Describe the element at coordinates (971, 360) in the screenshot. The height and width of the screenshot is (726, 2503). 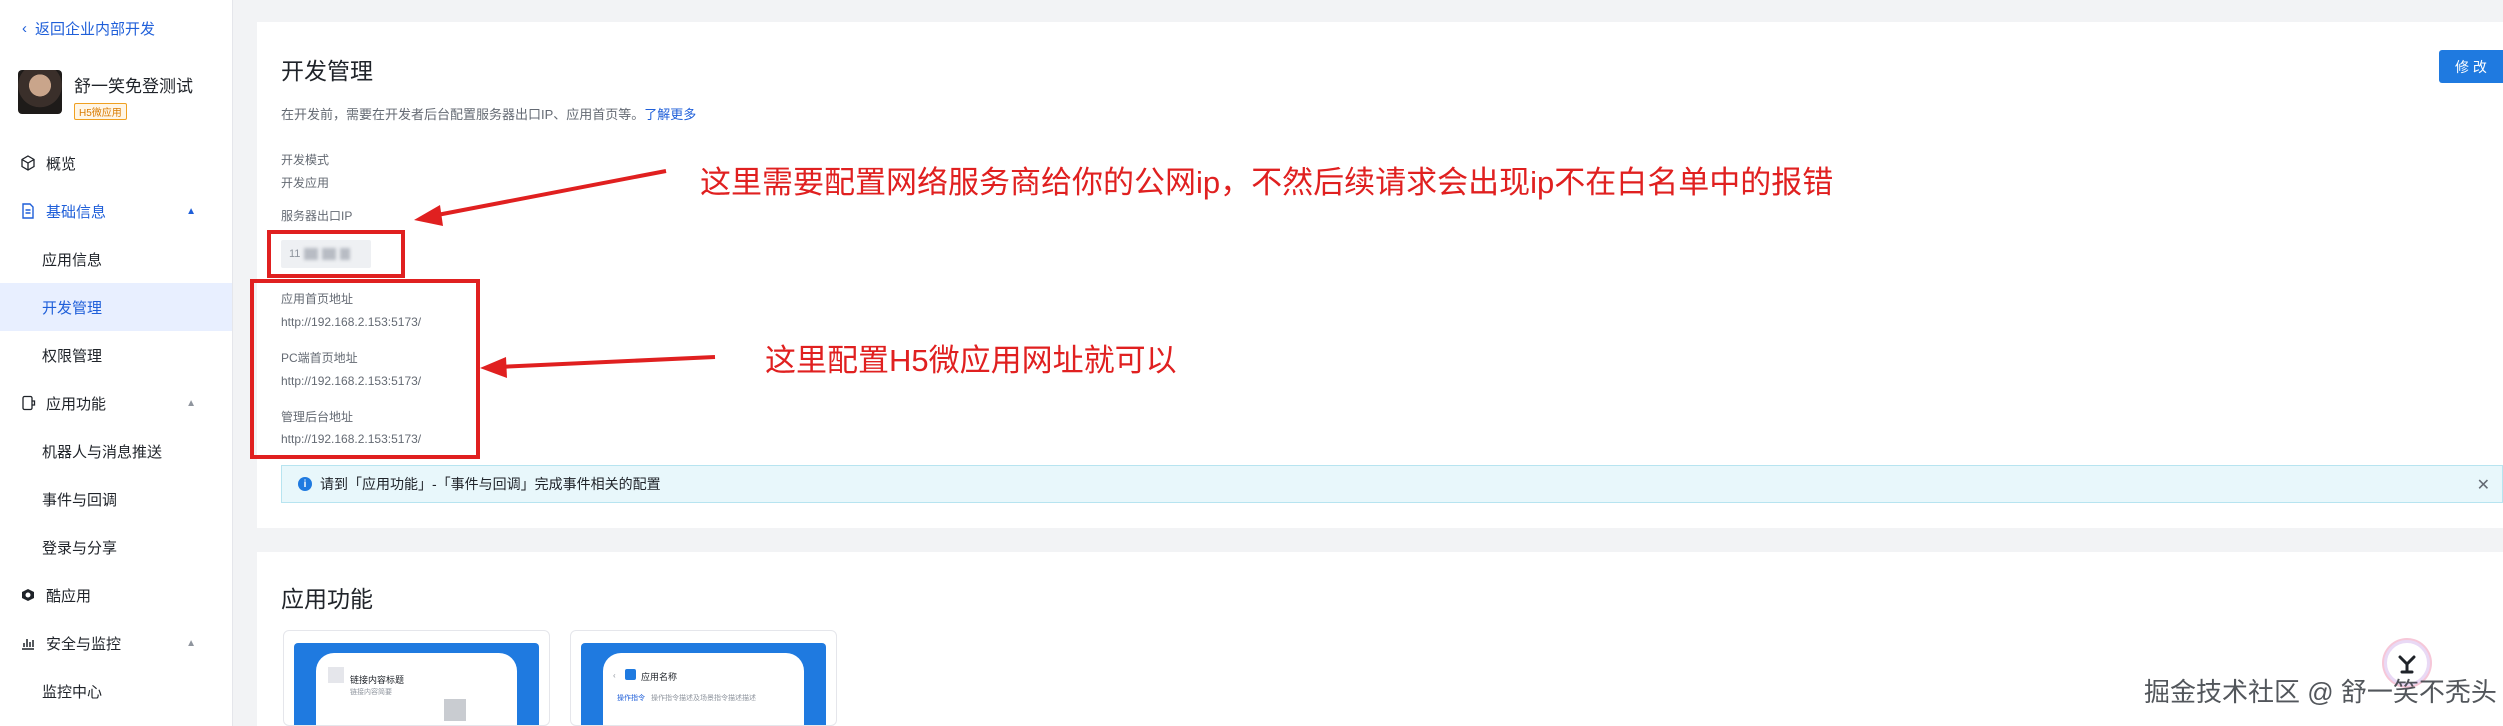
I see `url-annotation: 这里配置H5微应用网址就可以` at that location.